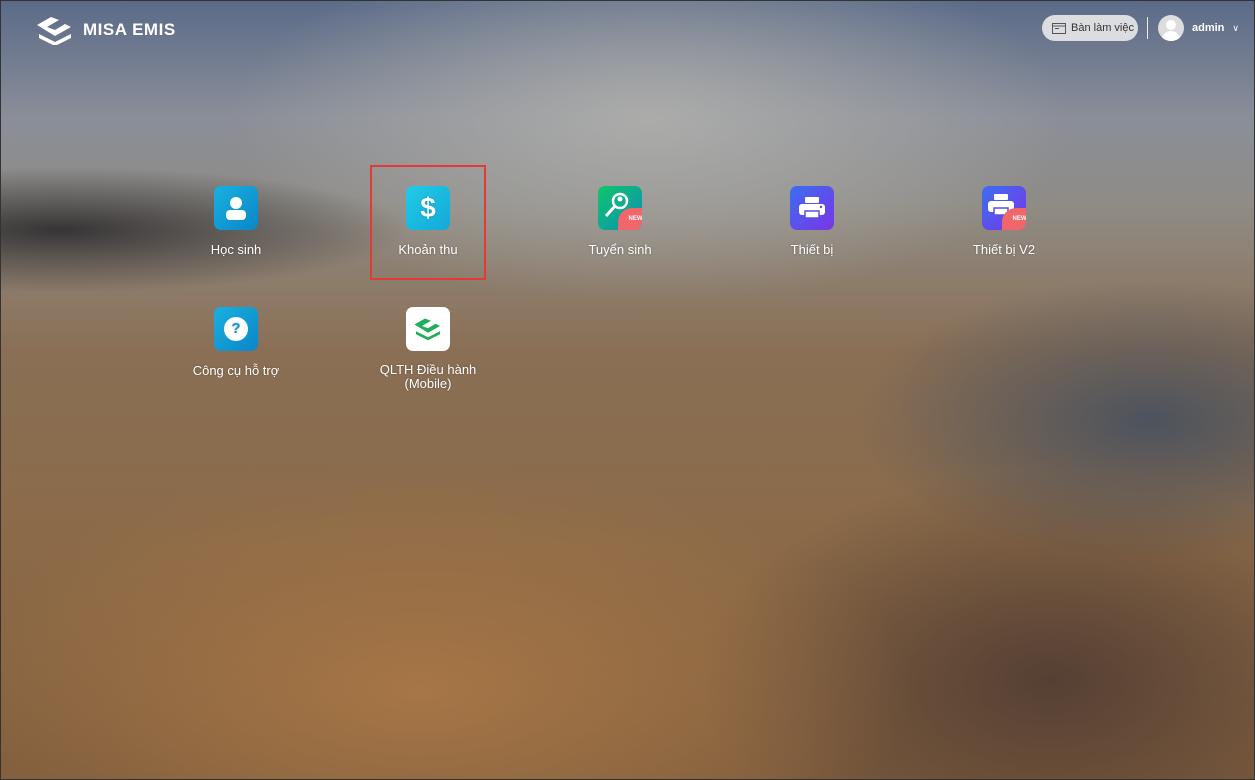  What do you see at coordinates (236, 329) in the screenshot?
I see `help-icon: ?` at bounding box center [236, 329].